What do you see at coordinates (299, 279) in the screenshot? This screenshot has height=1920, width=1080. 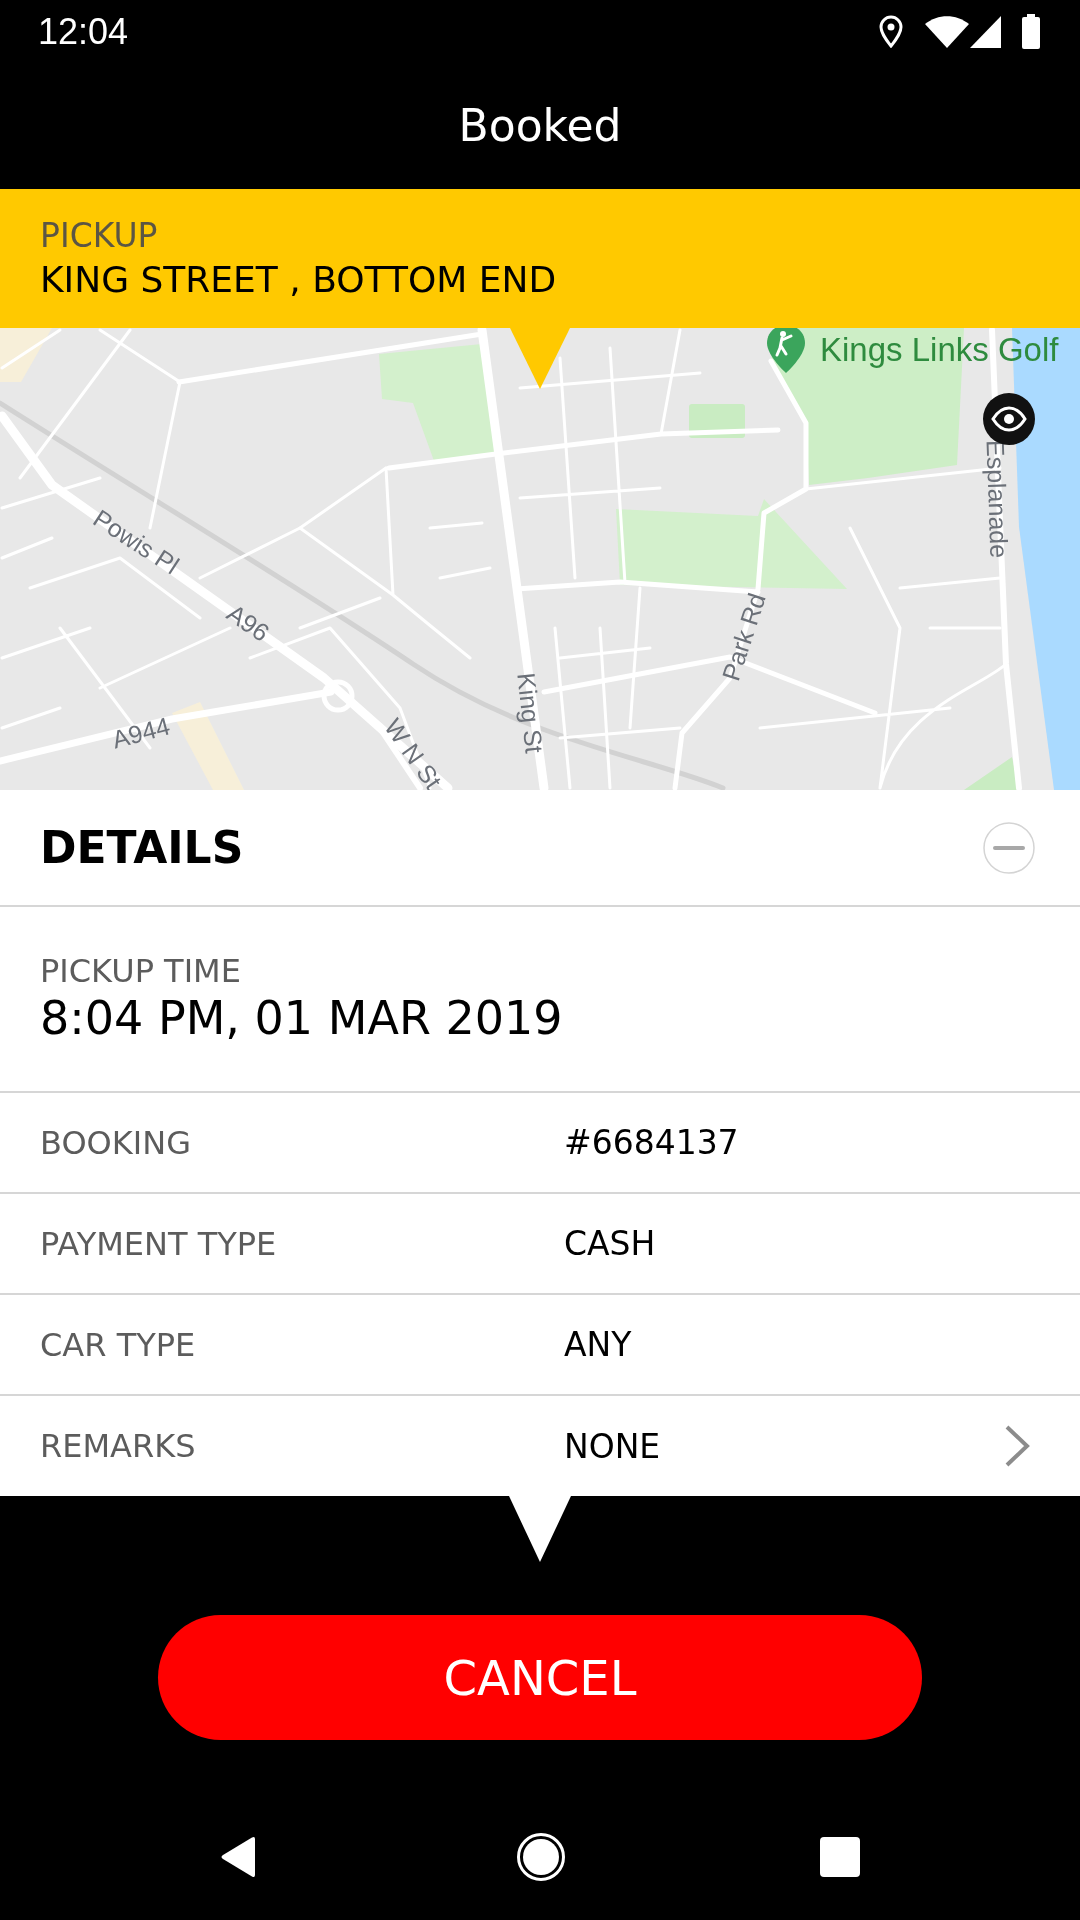 I see `pickup-address: KING STREET , BOTTOM END` at bounding box center [299, 279].